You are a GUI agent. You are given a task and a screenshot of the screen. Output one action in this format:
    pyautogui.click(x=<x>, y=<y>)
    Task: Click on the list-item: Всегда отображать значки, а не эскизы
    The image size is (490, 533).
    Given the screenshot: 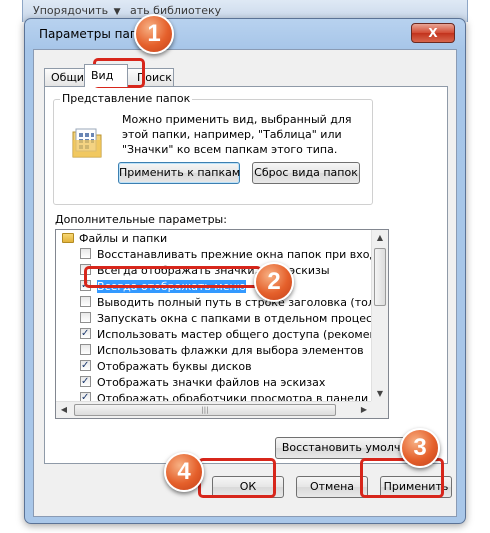 What is the action you would take?
    pyautogui.click(x=214, y=271)
    